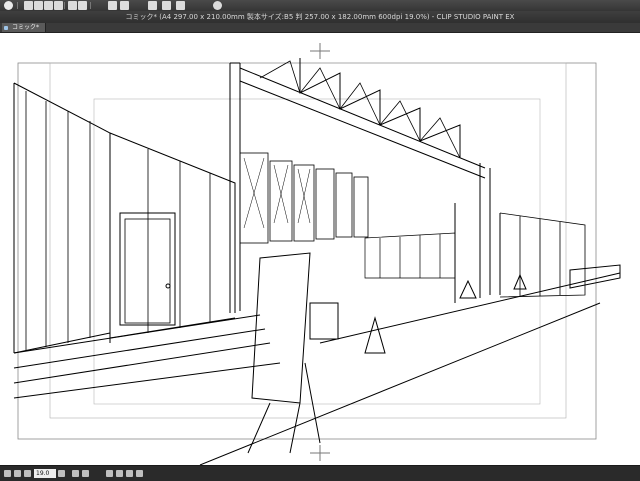 The width and height of the screenshot is (640, 481). What do you see at coordinates (320, 473) in the screenshot?
I see `status-bar: 19.0` at bounding box center [320, 473].